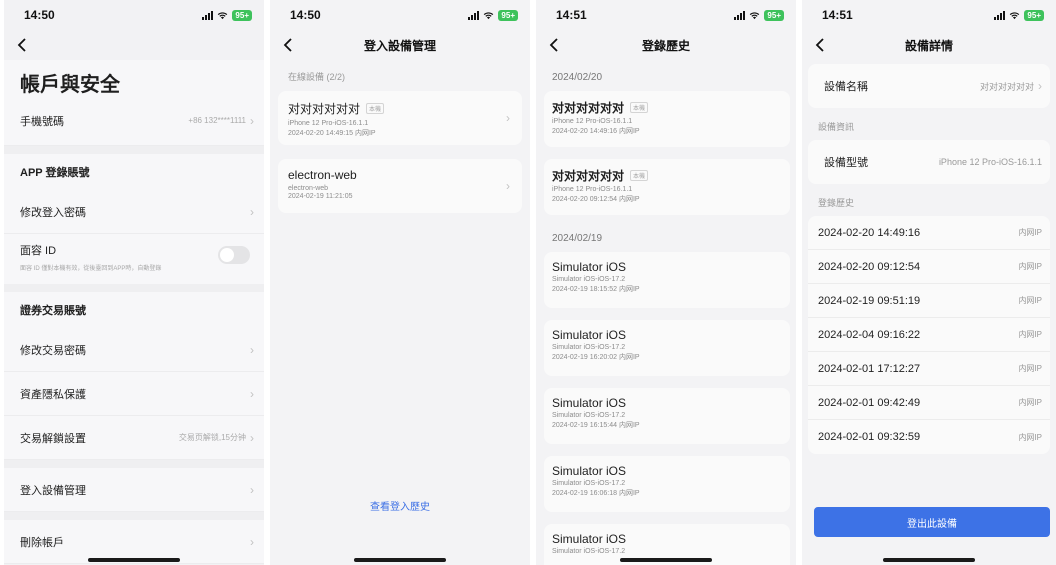 The width and height of the screenshot is (1056, 565). What do you see at coordinates (929, 45) in the screenshot?
I see `nav-bar: 設備詳情` at bounding box center [929, 45].